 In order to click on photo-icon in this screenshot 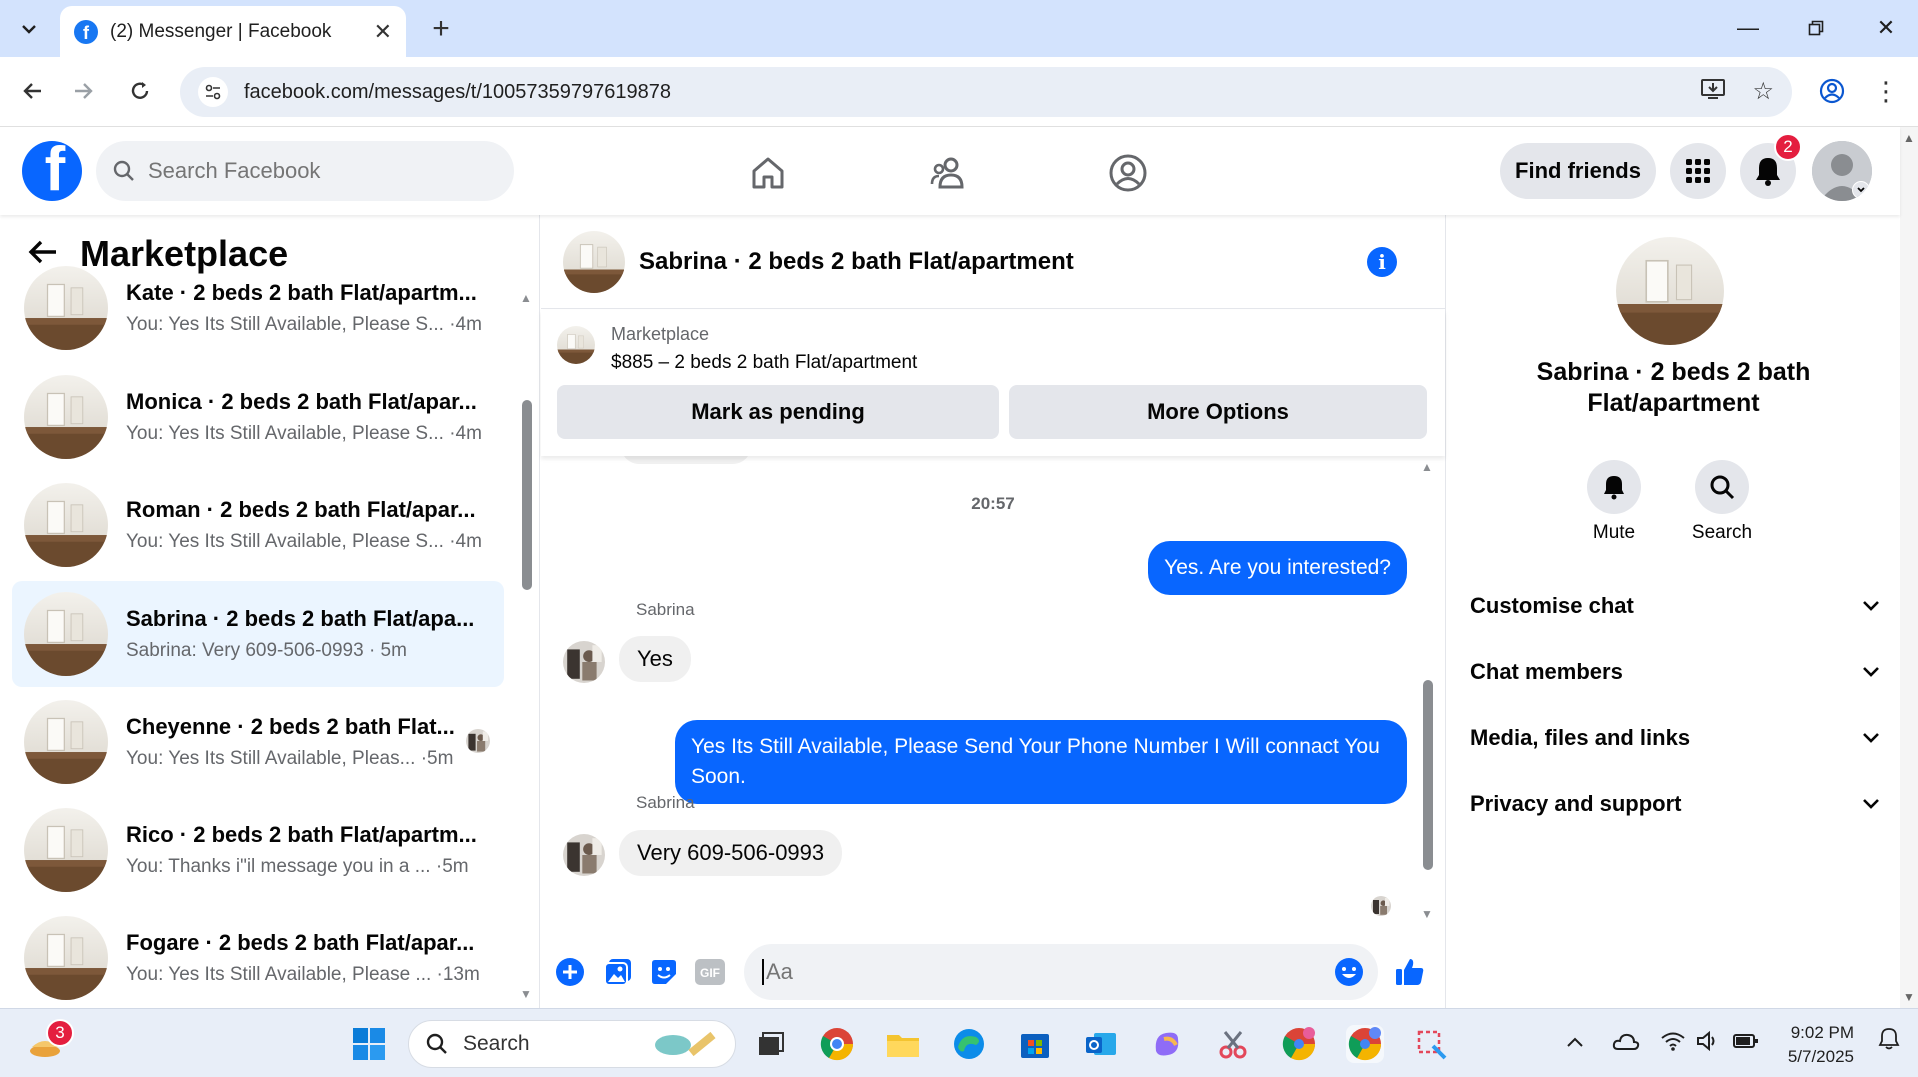, I will do `click(618, 972)`.